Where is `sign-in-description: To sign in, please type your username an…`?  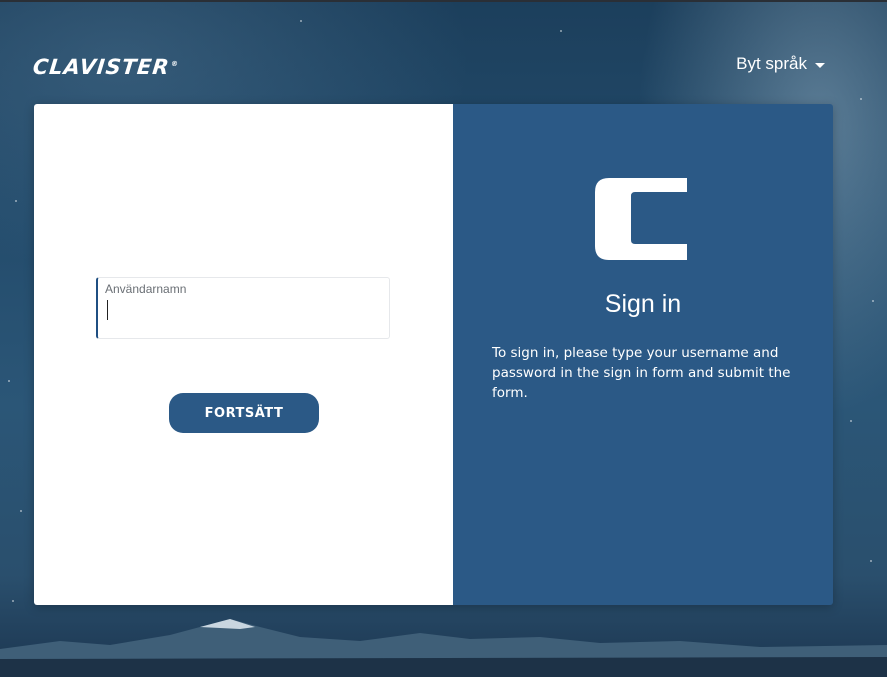 sign-in-description: To sign in, please type your username an… is located at coordinates (641, 373).